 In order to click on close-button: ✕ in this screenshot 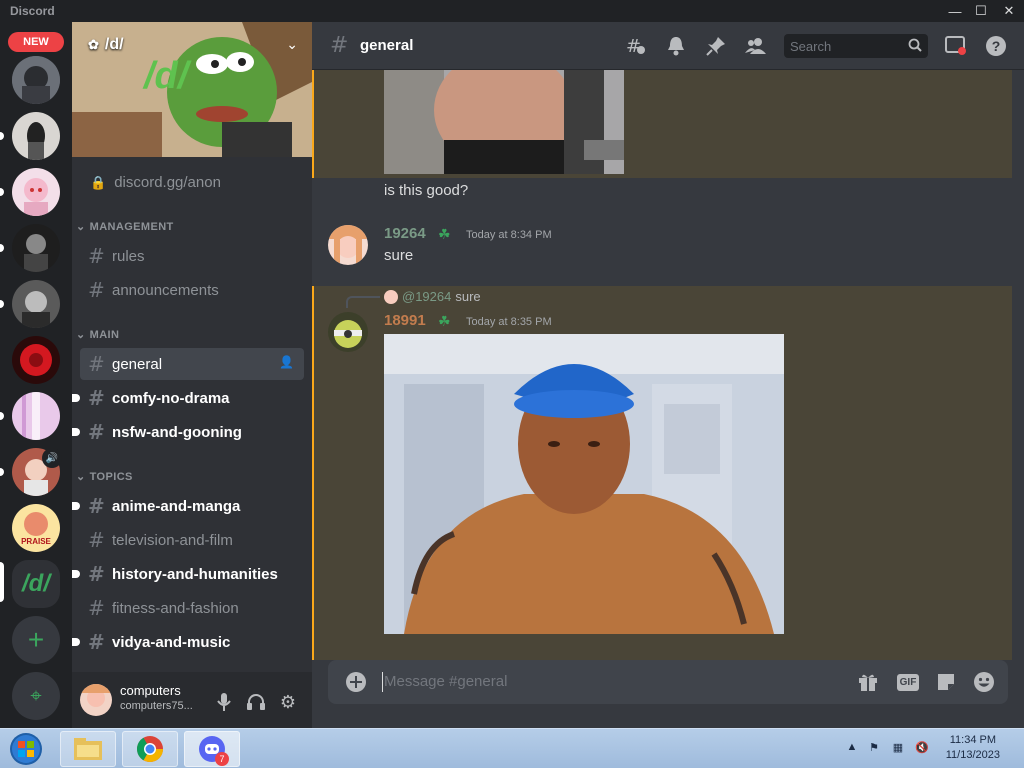, I will do `click(1009, 11)`.